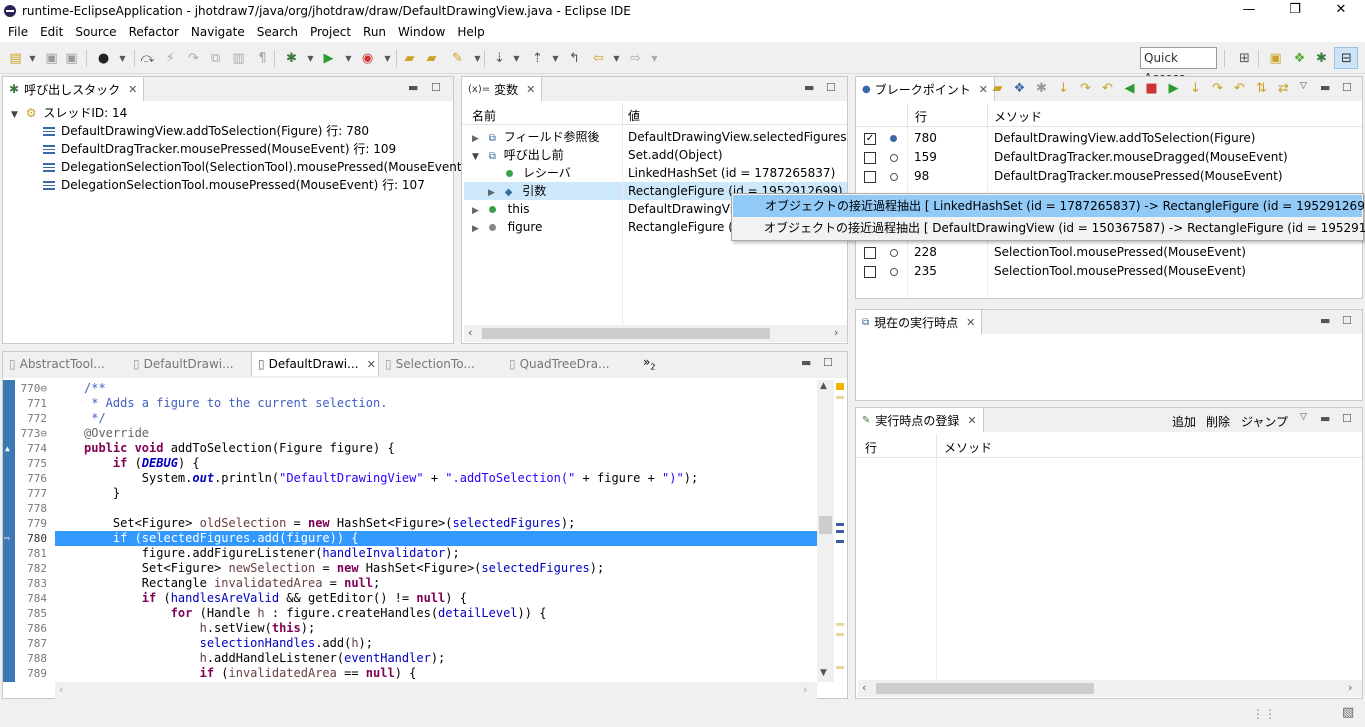 This screenshot has width=1365, height=727. I want to click on tab-overflow: »2, so click(649, 363).